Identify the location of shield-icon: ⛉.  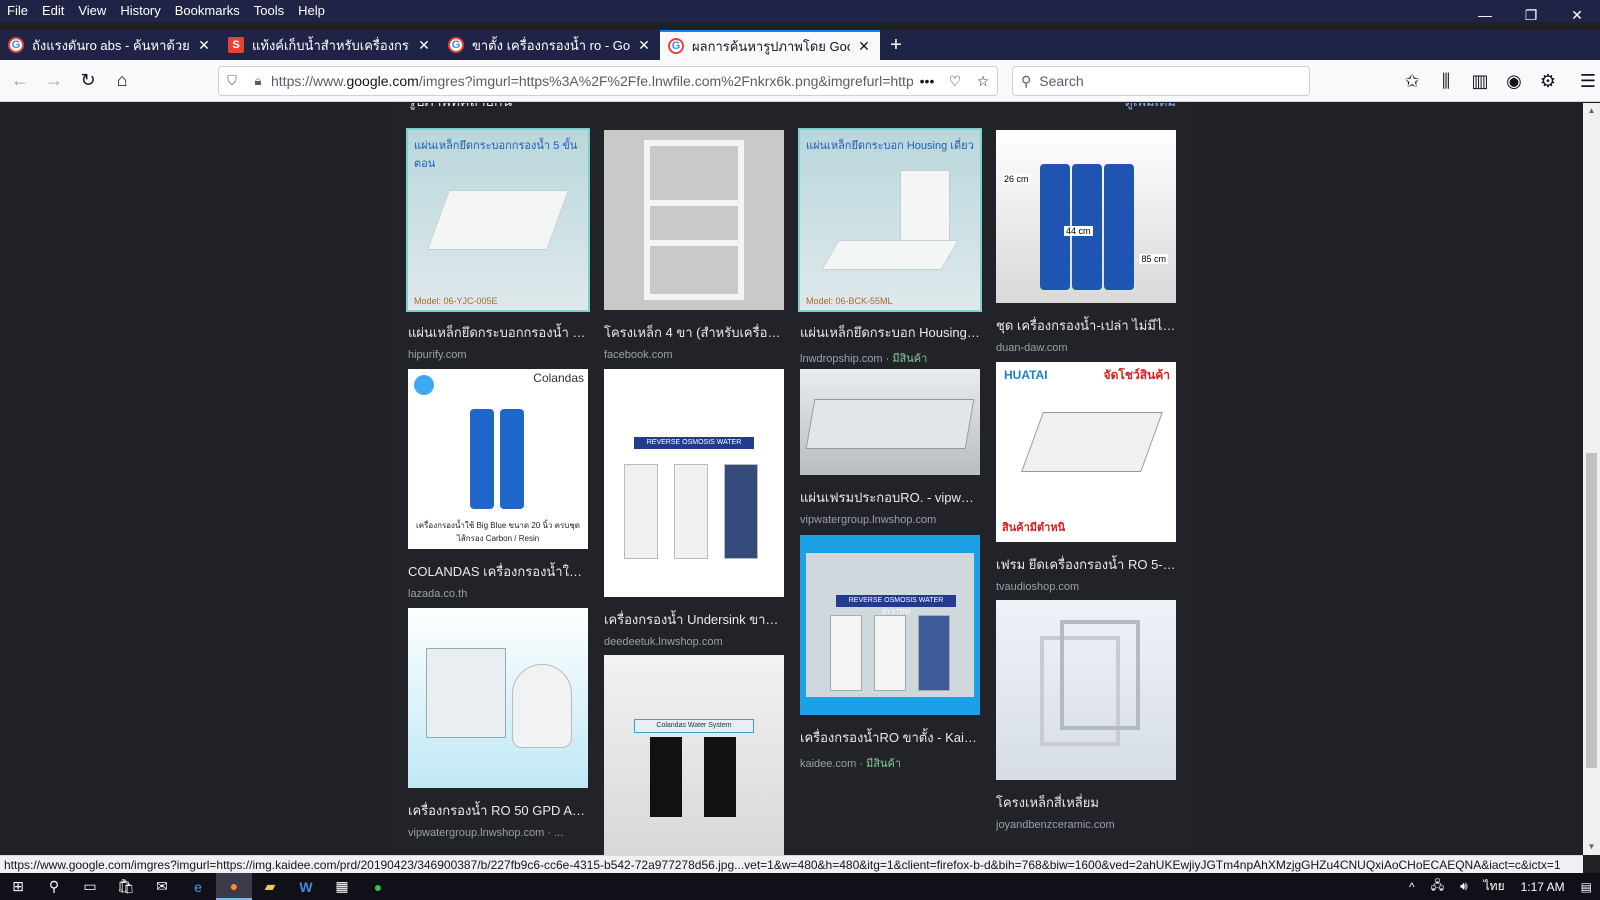
(232, 81).